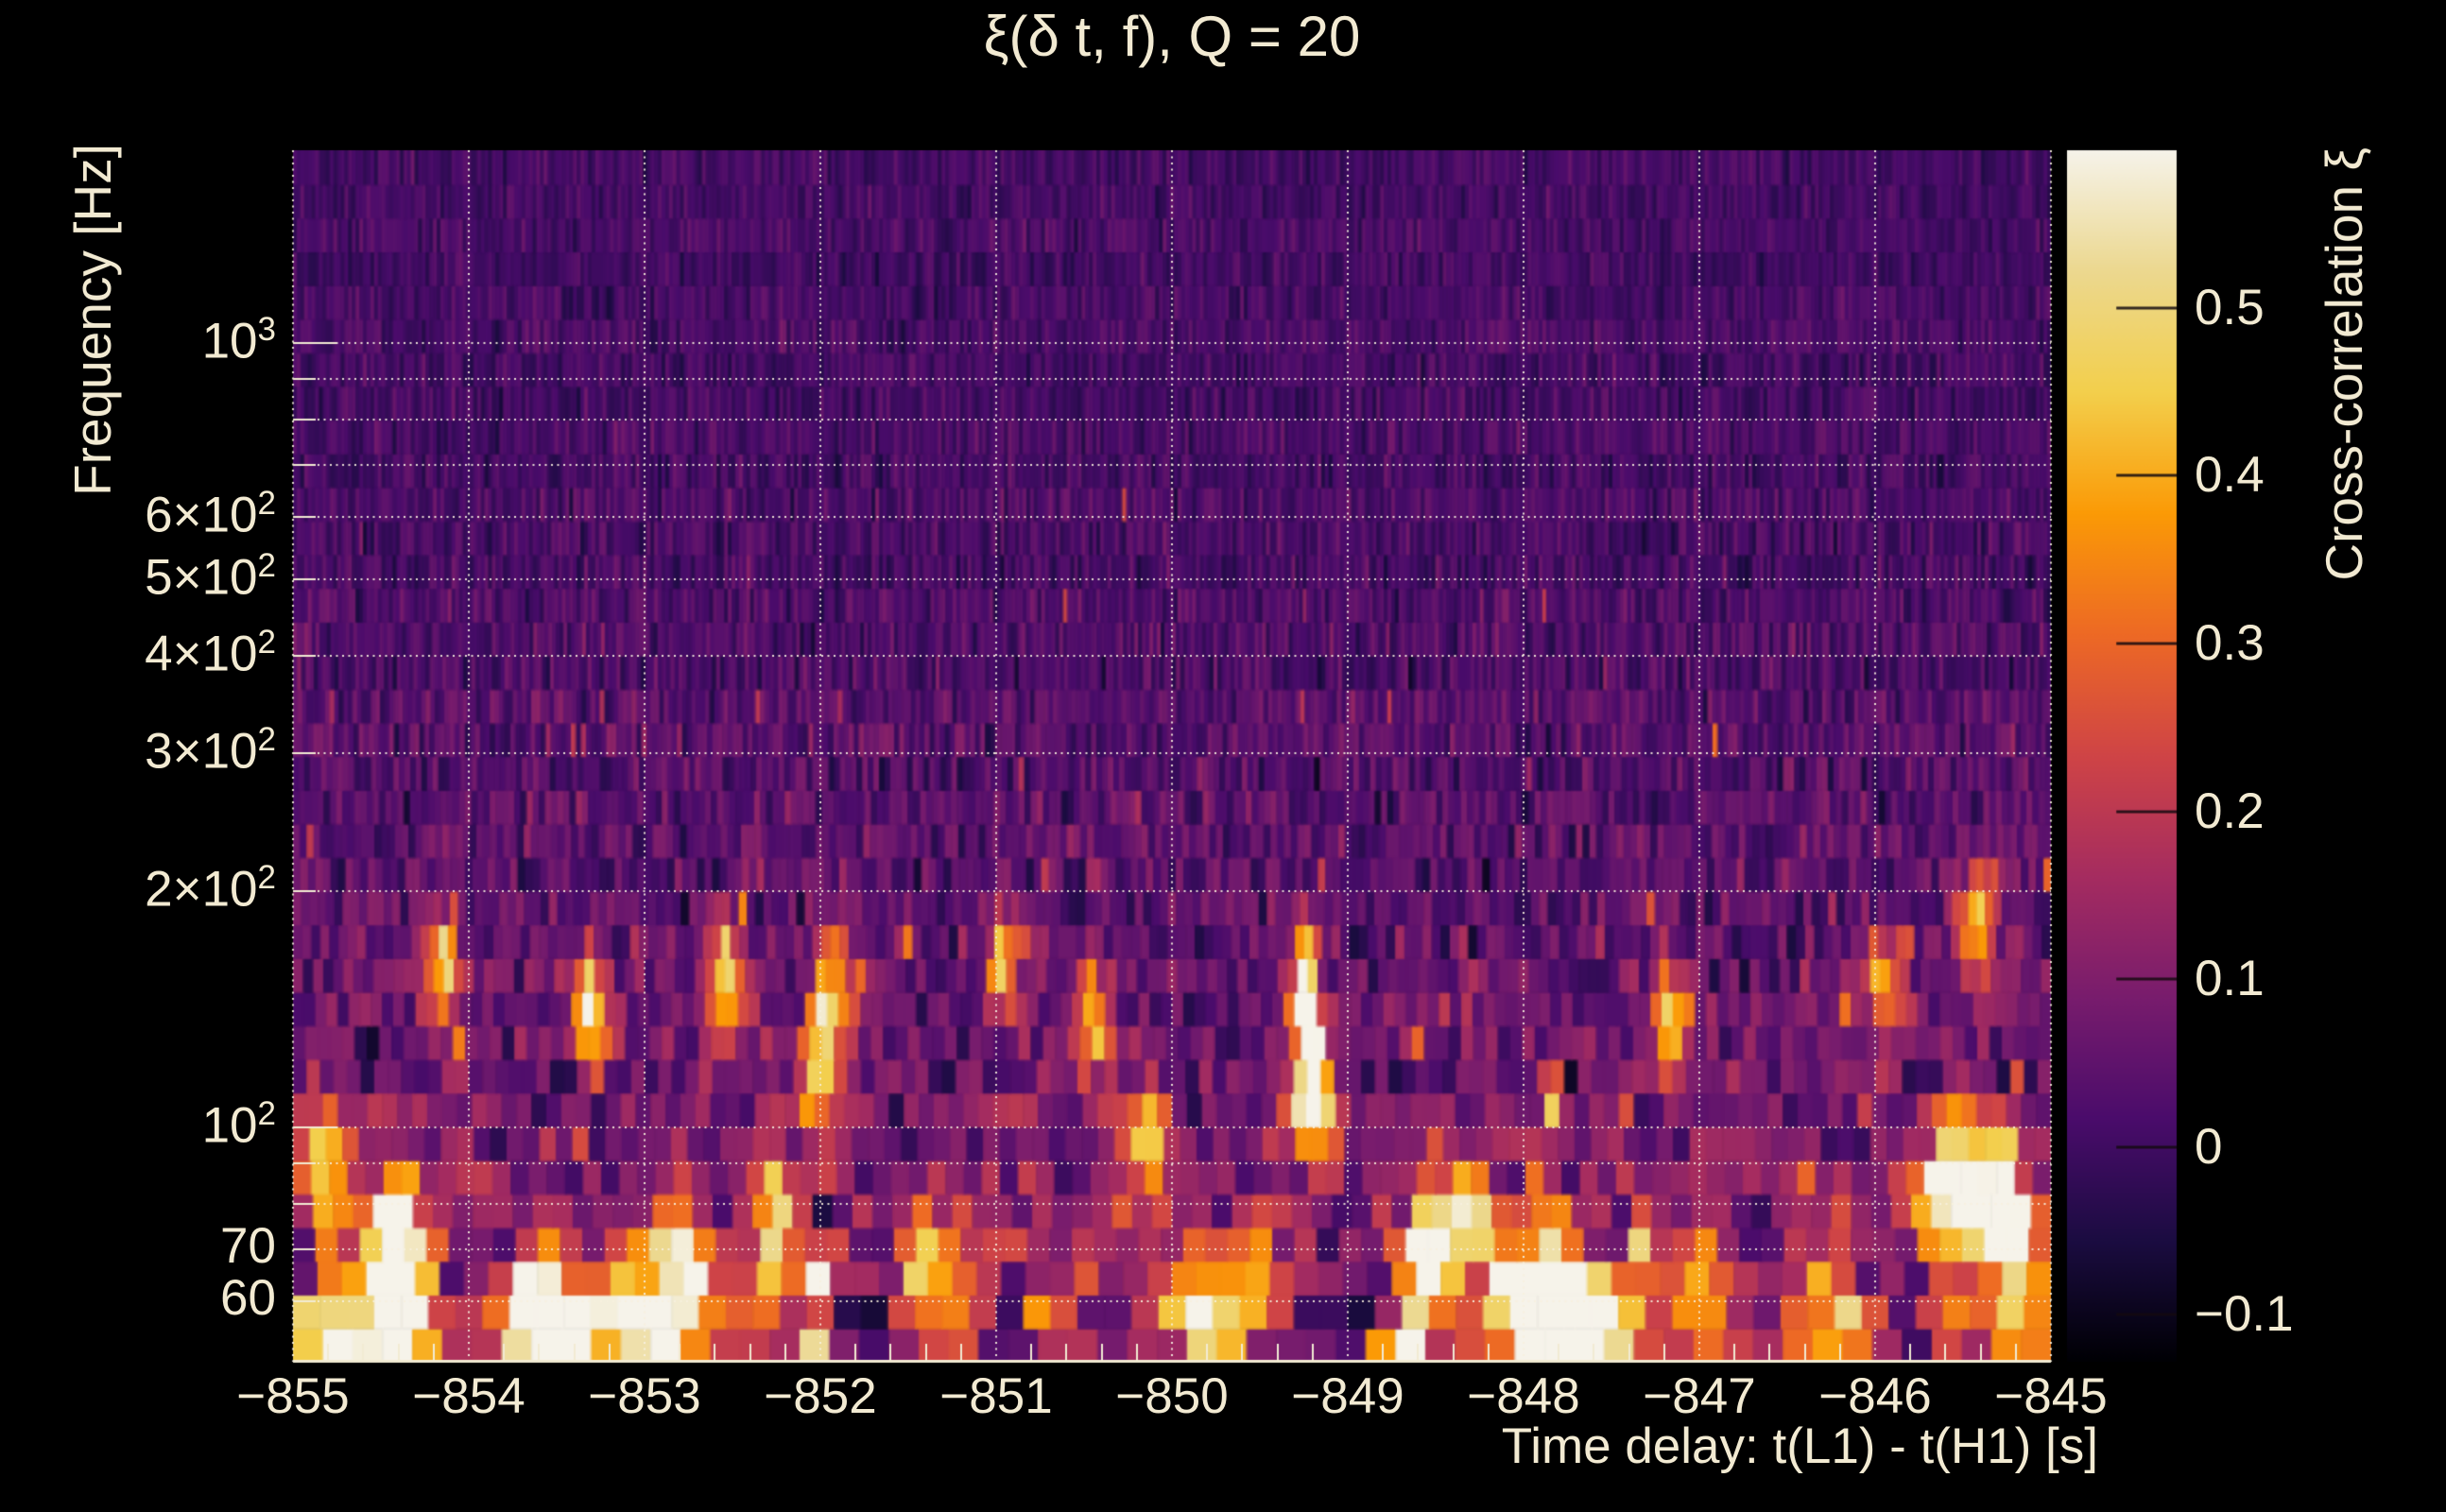 Image resolution: width=2446 pixels, height=1512 pixels. I want to click on y-tick-label: 6×102, so click(211, 514).